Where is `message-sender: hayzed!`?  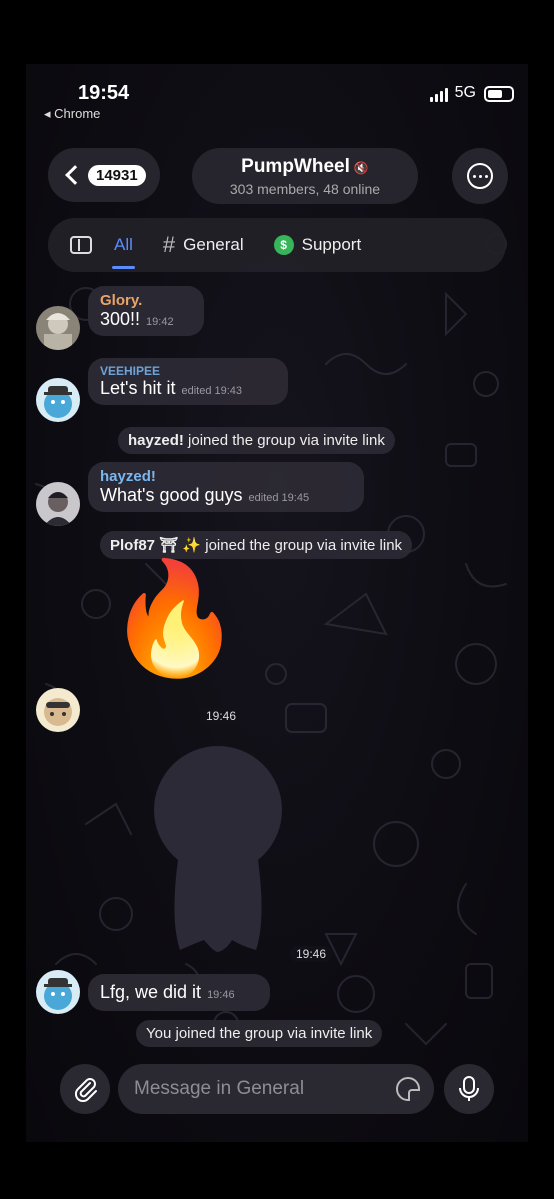 message-sender: hayzed! is located at coordinates (128, 476).